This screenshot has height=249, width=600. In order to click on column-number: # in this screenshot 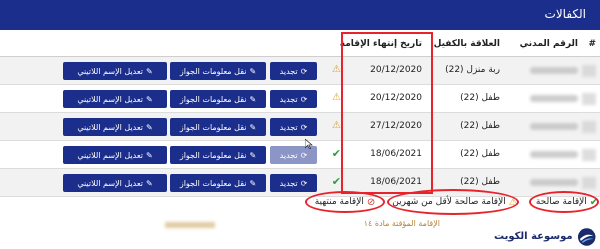, I will do `click(592, 44)`.